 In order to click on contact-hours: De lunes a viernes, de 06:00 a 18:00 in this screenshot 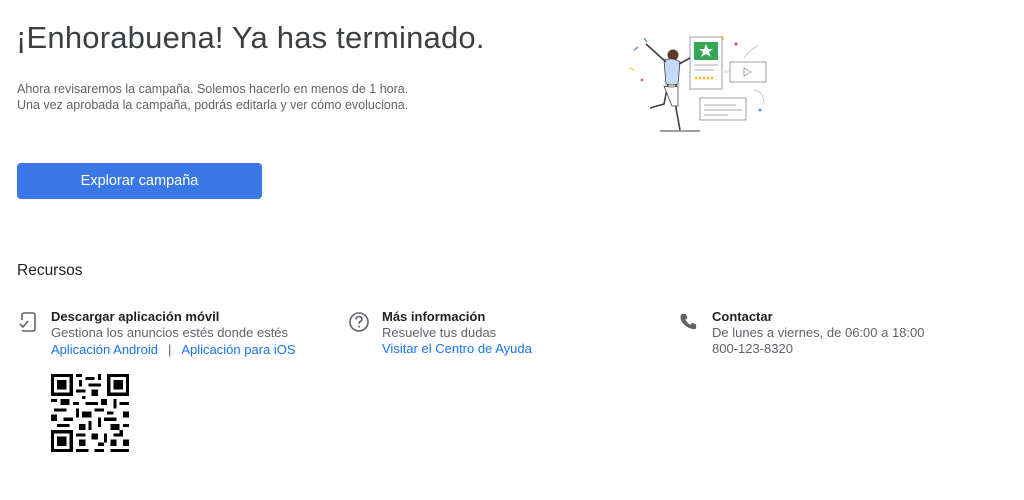, I will do `click(818, 332)`.